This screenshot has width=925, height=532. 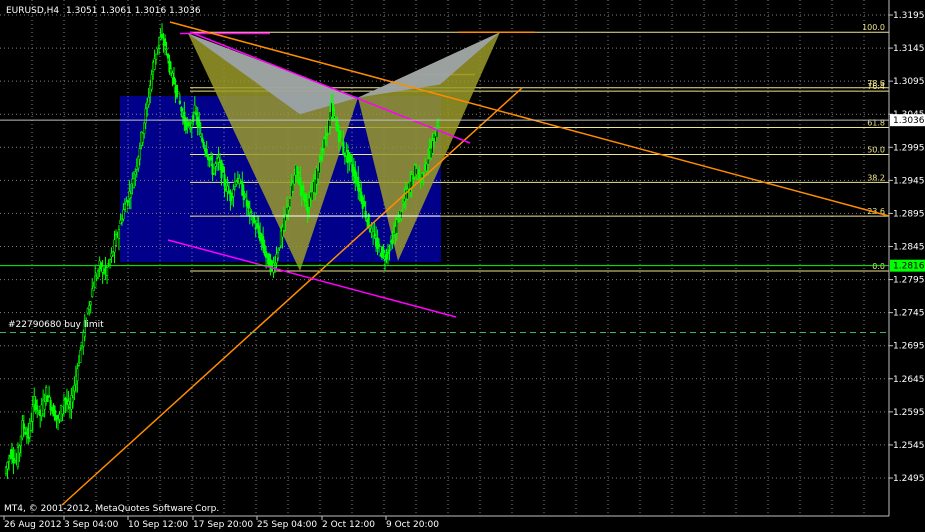 What do you see at coordinates (909, 82) in the screenshot?
I see `y-tick-label: 1.3095` at bounding box center [909, 82].